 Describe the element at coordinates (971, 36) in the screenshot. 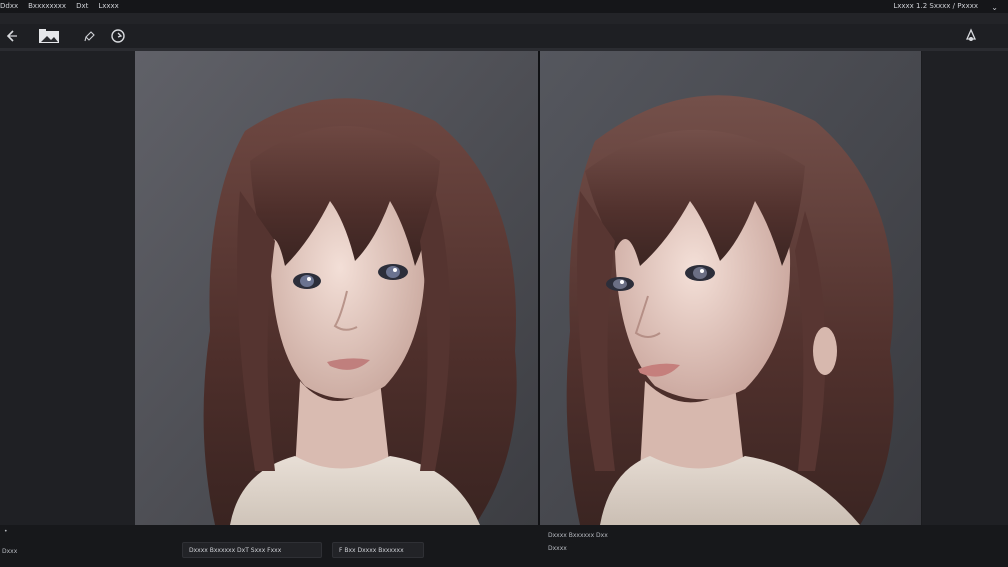

I see `share-icon` at that location.